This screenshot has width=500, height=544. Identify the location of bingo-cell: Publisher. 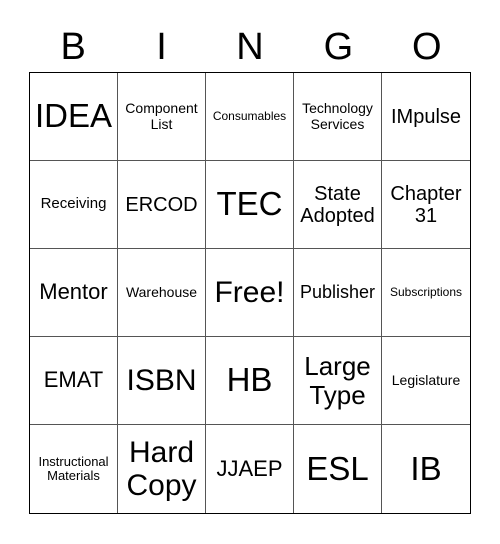
(338, 293).